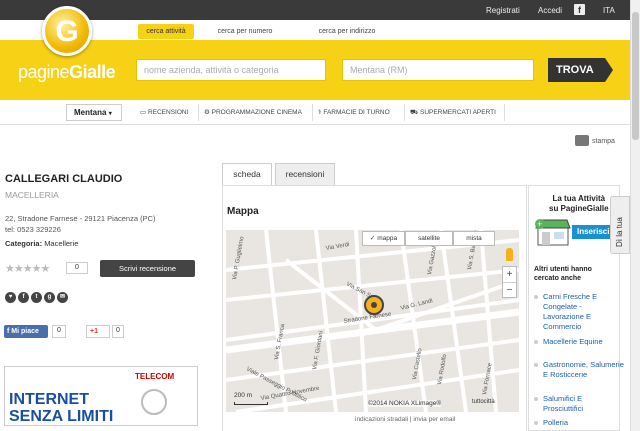  Describe the element at coordinates (67, 31) in the screenshot. I see `logo-g-icon: G` at that location.